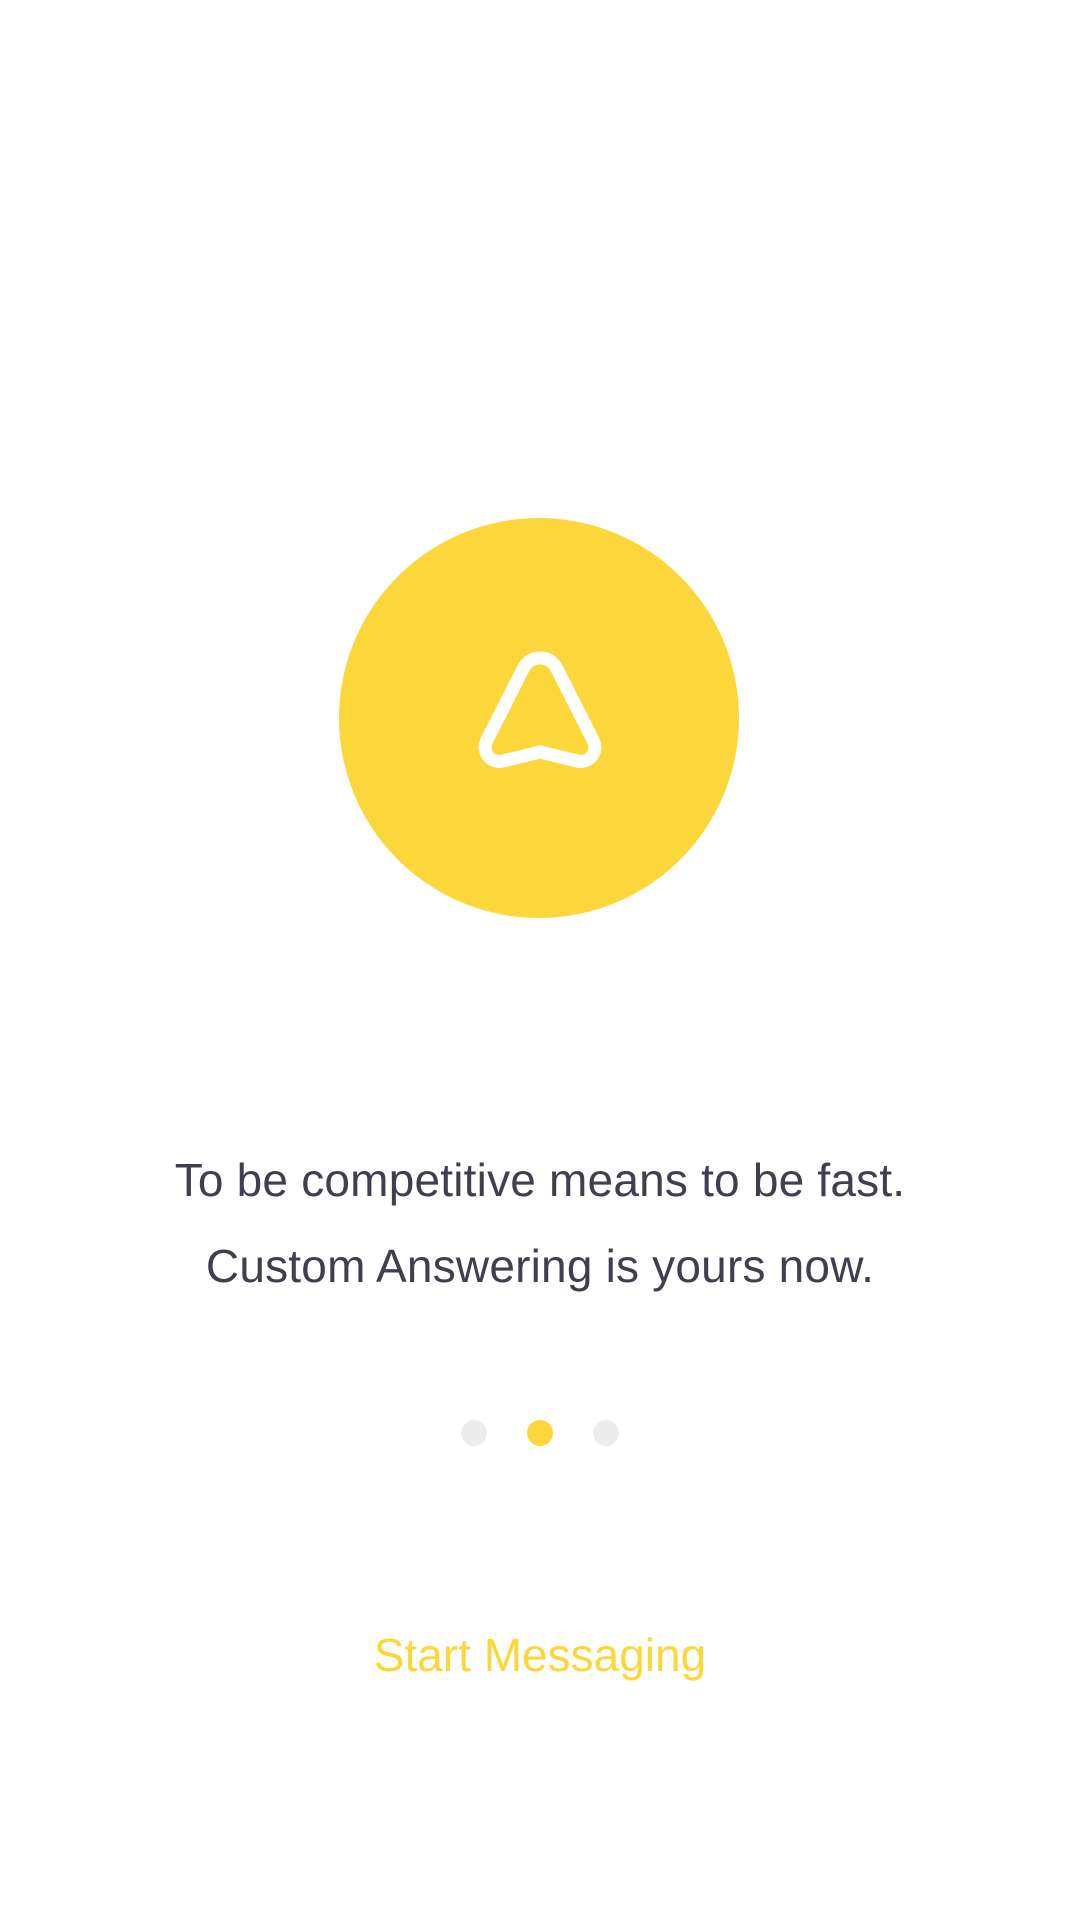 Image resolution: width=1080 pixels, height=1920 pixels. I want to click on start-messaging-button: Start Messaging, so click(540, 1655).